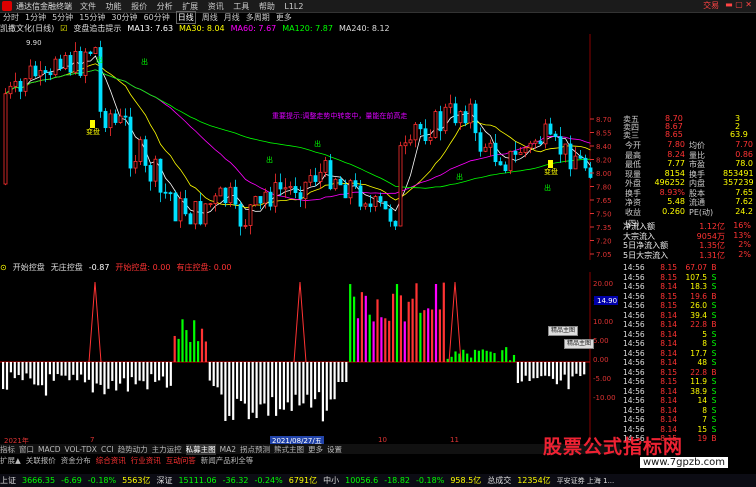 This screenshot has height=487, width=756. What do you see at coordinates (711, 5) in the screenshot?
I see `trade-button: 交易` at bounding box center [711, 5].